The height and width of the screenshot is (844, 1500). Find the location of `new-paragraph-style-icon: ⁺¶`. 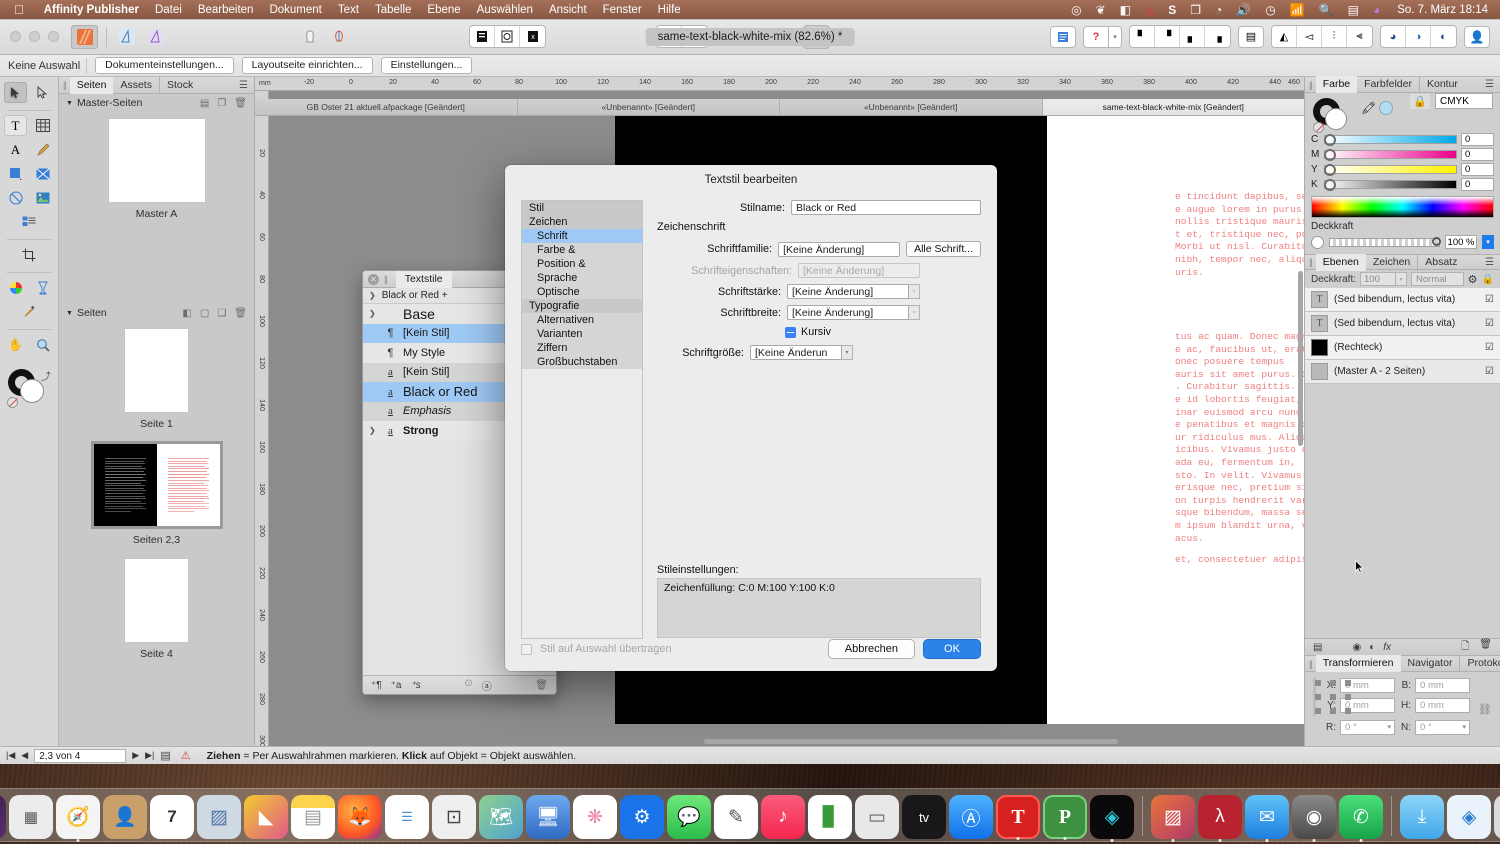

new-paragraph-style-icon: ⁺¶ is located at coordinates (376, 685).